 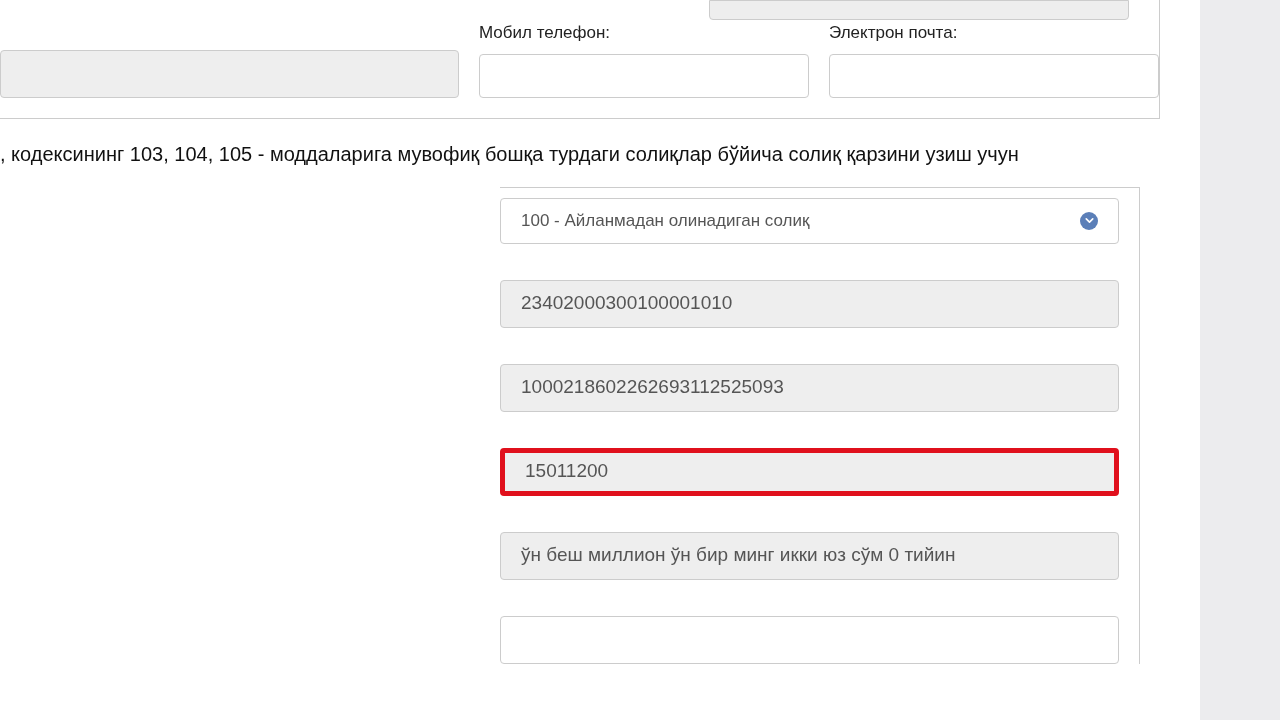 I want to click on field-label: Мобил телефон:, so click(x=545, y=33).